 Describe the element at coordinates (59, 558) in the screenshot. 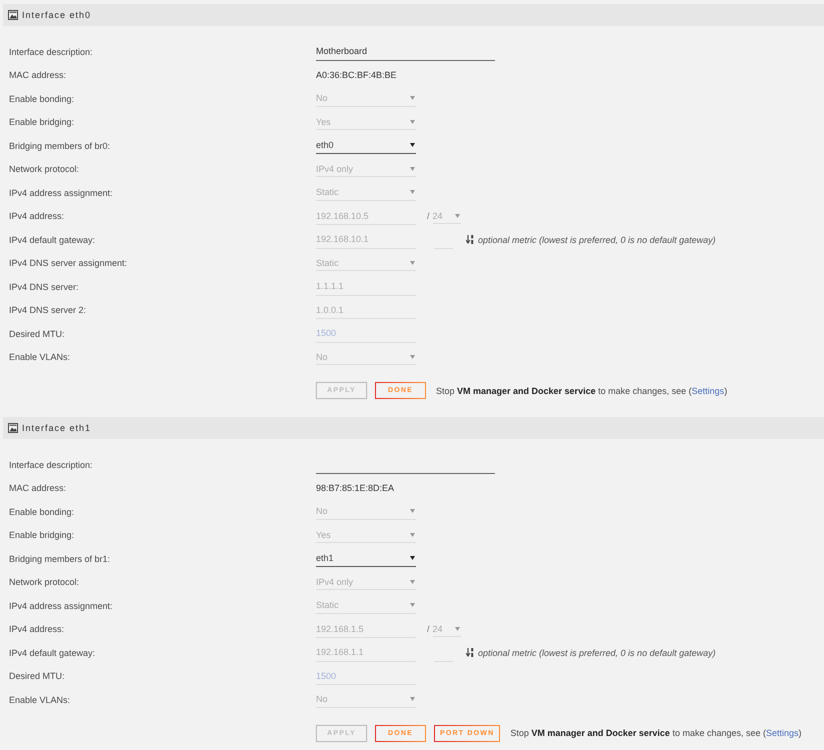

I see `field-label: Bridging members of br1:` at that location.